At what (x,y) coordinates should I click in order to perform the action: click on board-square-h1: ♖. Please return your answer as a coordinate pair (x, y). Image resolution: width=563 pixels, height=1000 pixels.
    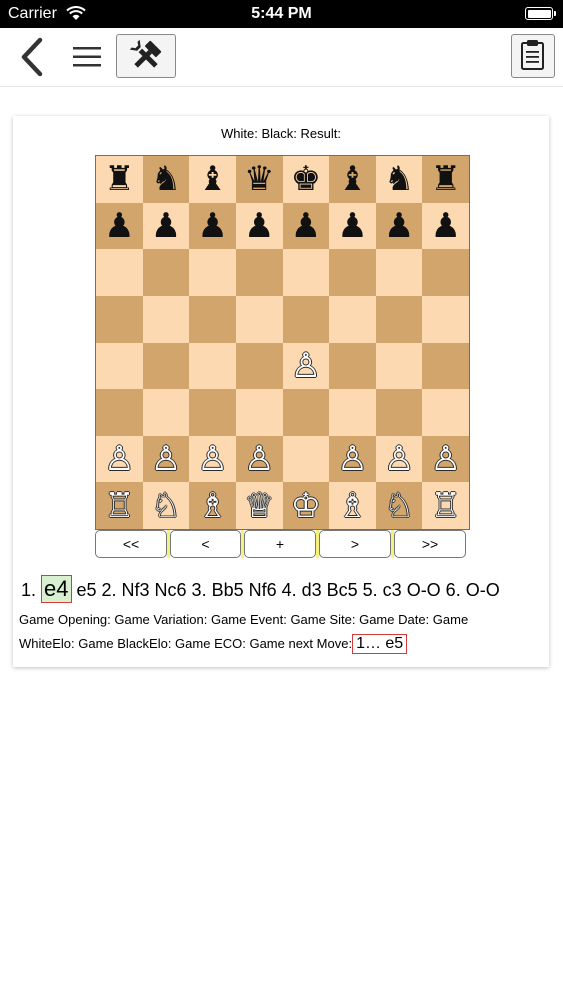
    Looking at the image, I should click on (445, 505).